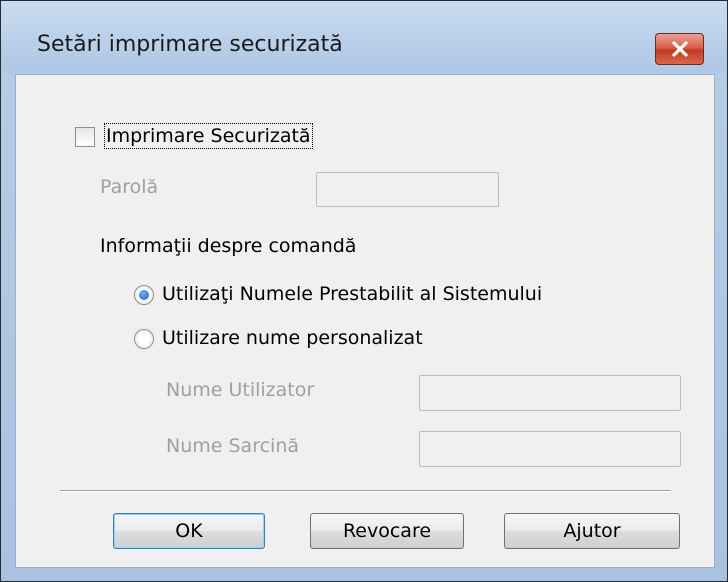 This screenshot has height=582, width=728. What do you see at coordinates (85, 137) in the screenshot?
I see `secure-print-checkbox` at bounding box center [85, 137].